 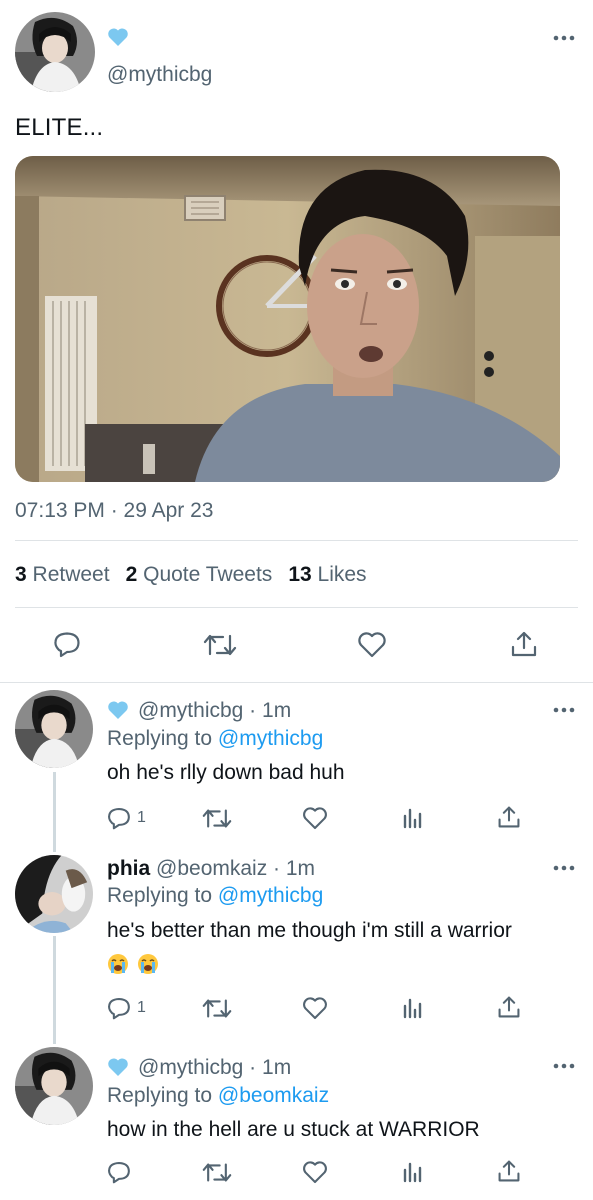 What do you see at coordinates (55, 52) in the screenshot?
I see `author-avatar` at bounding box center [55, 52].